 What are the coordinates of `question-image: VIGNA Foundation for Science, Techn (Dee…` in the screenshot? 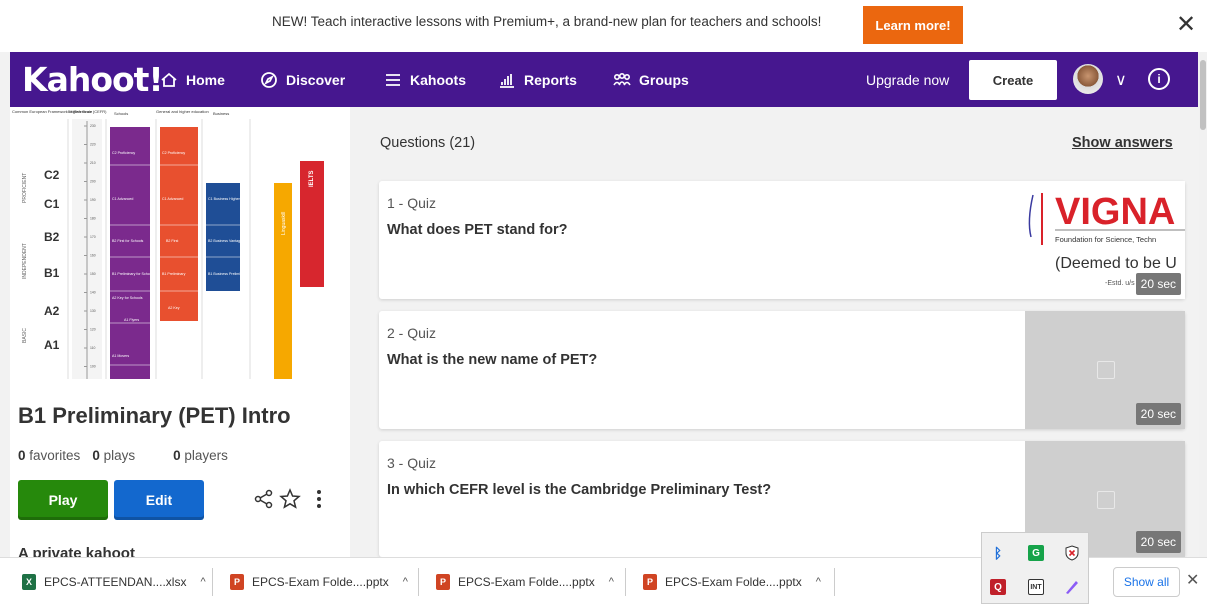 It's located at (1105, 240).